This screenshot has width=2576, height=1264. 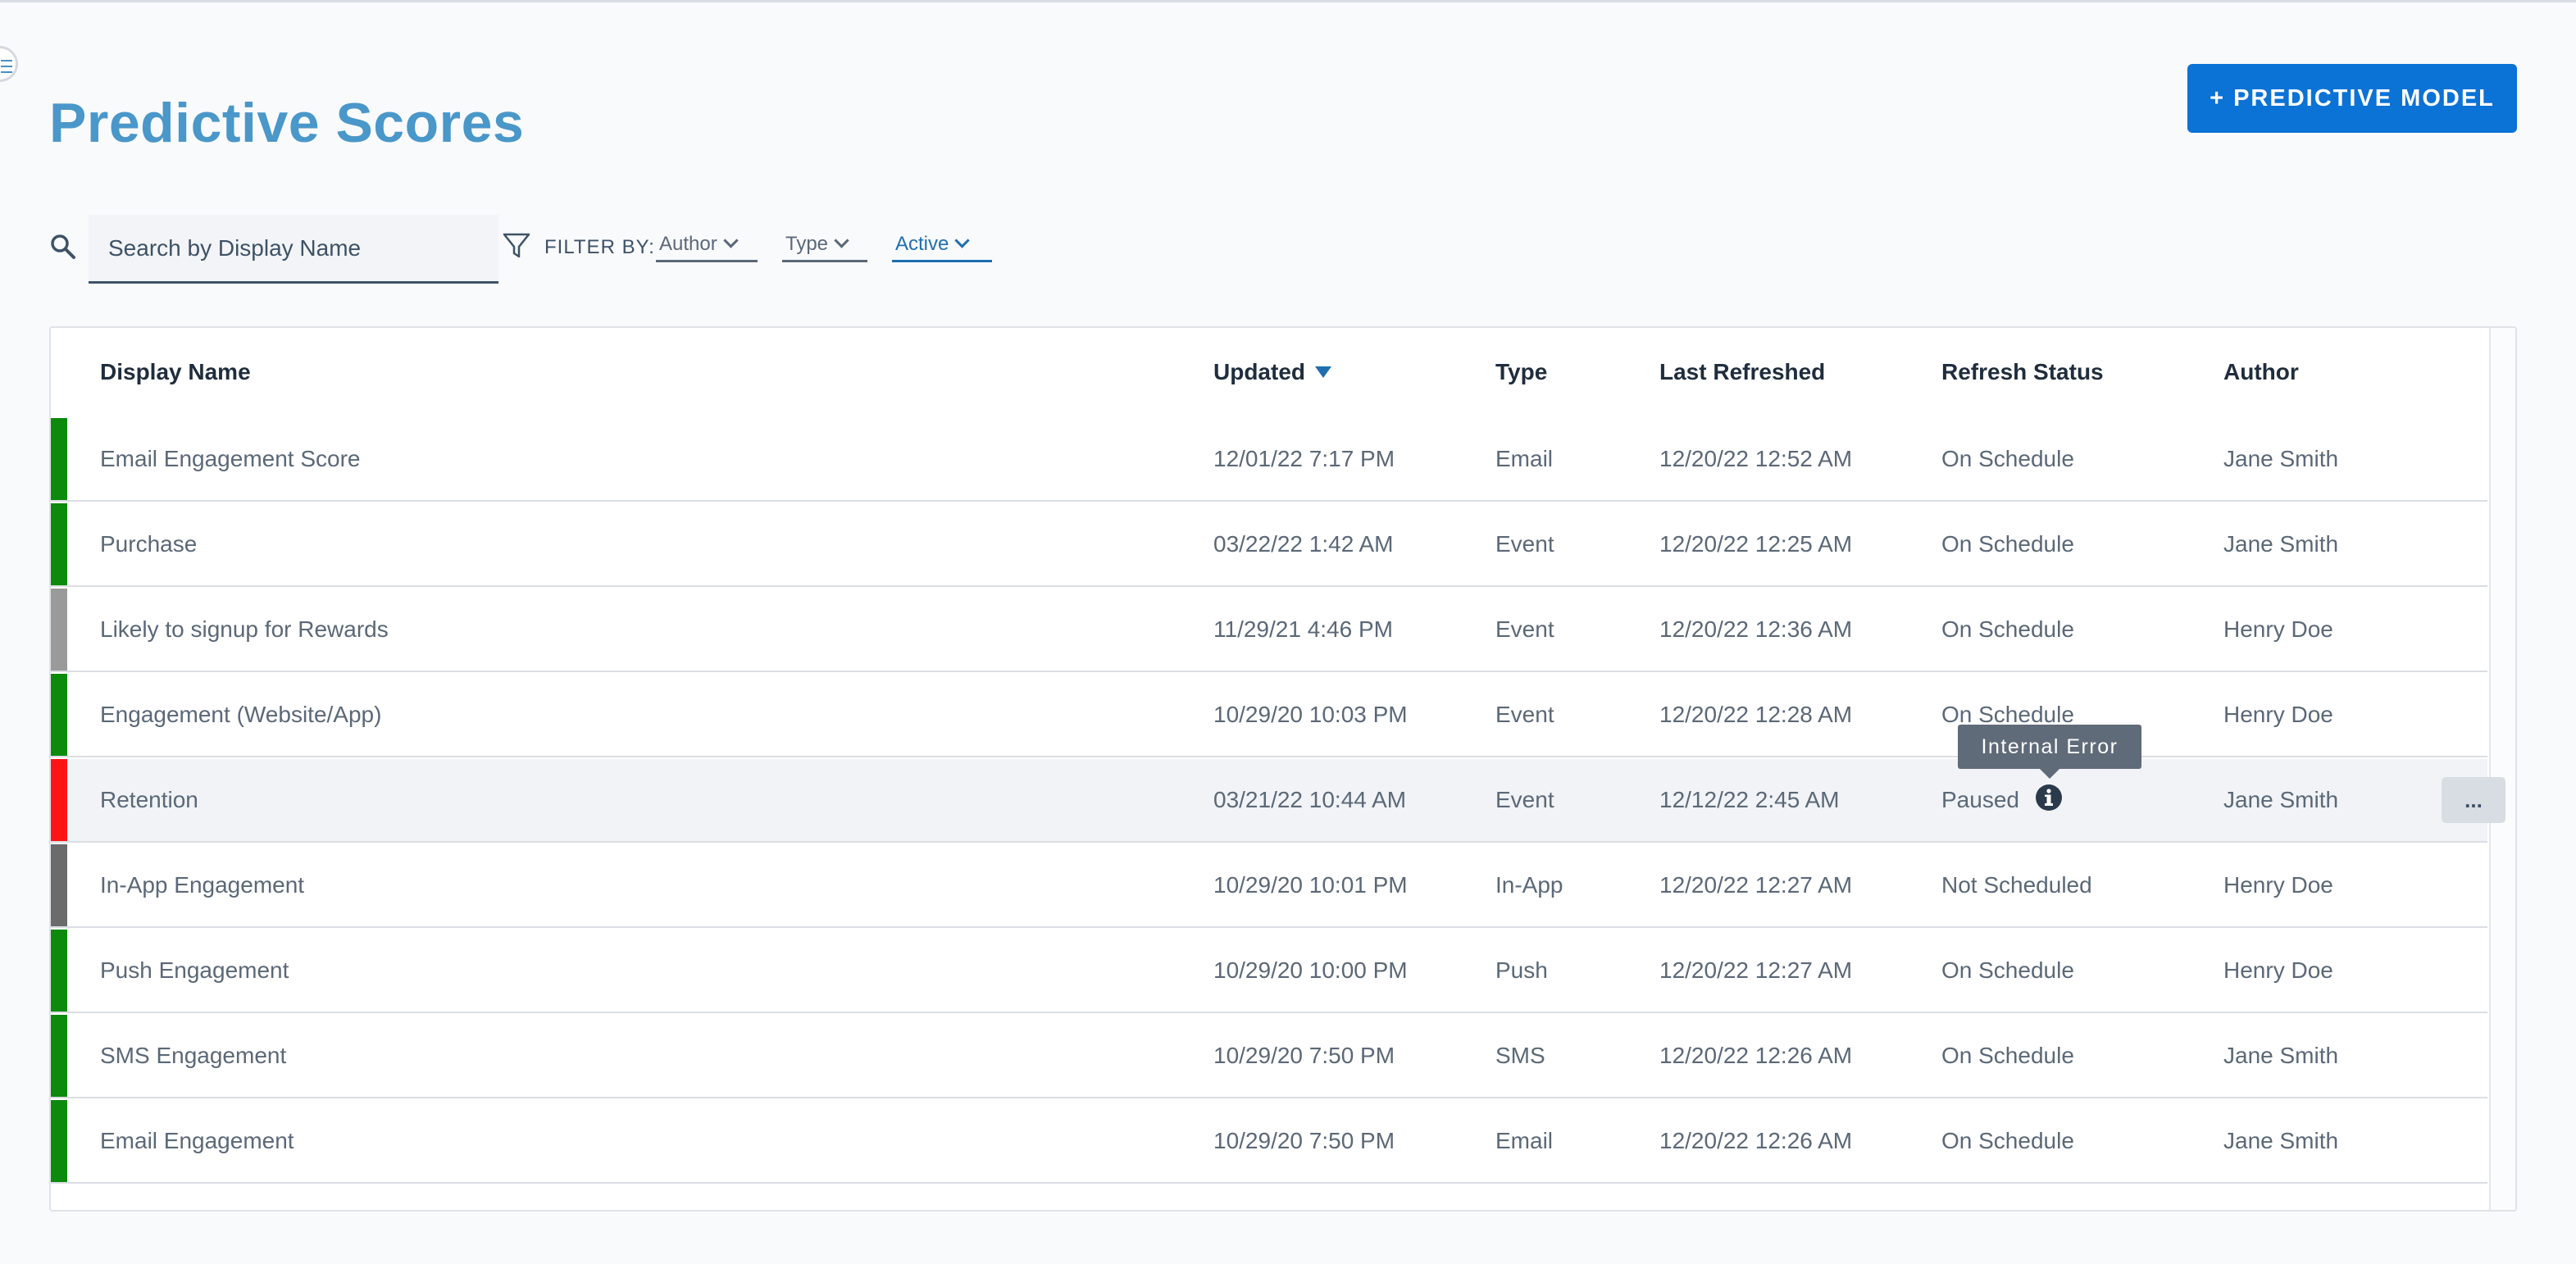 What do you see at coordinates (1310, 885) in the screenshot?
I see `cell-updated: 10/29/20 10:01 PM` at bounding box center [1310, 885].